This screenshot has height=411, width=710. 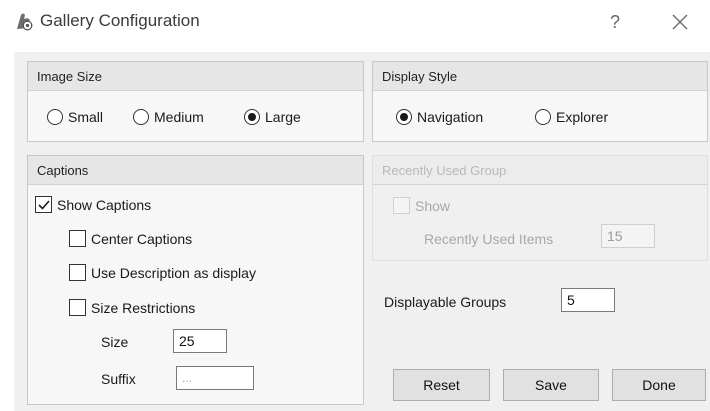 I want to click on save-button: Save, so click(x=551, y=385).